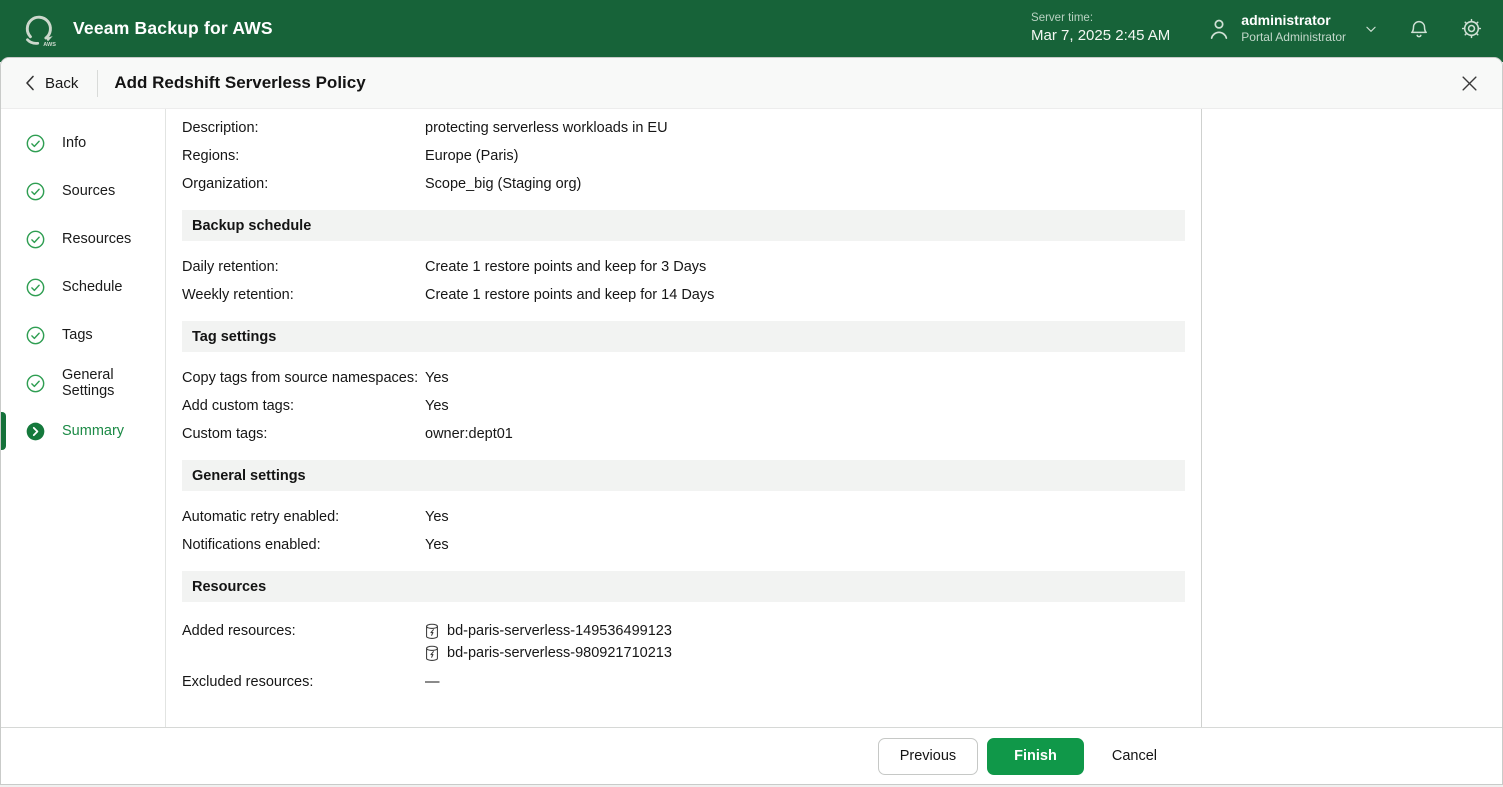  I want to click on row-value: protecting serverless workloads in EU, so click(546, 128).